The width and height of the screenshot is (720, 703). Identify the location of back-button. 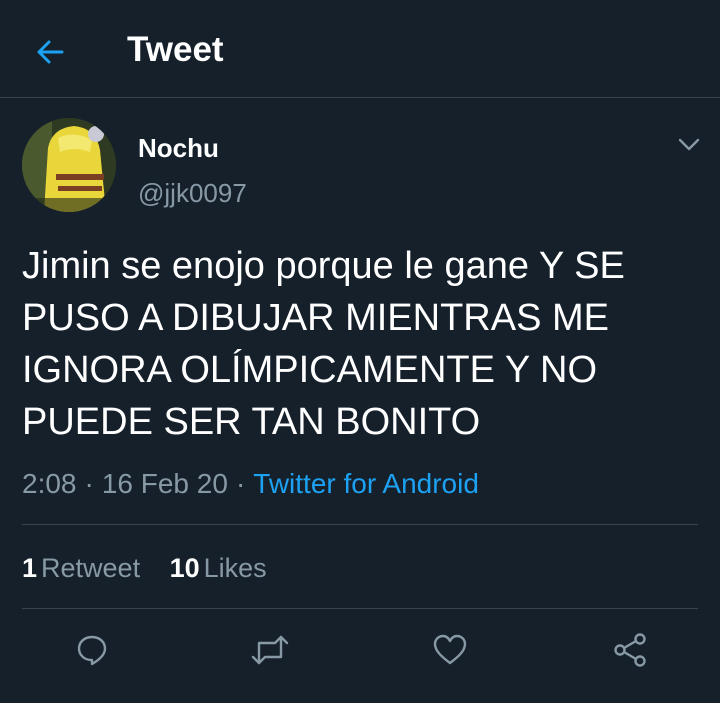
(50, 52).